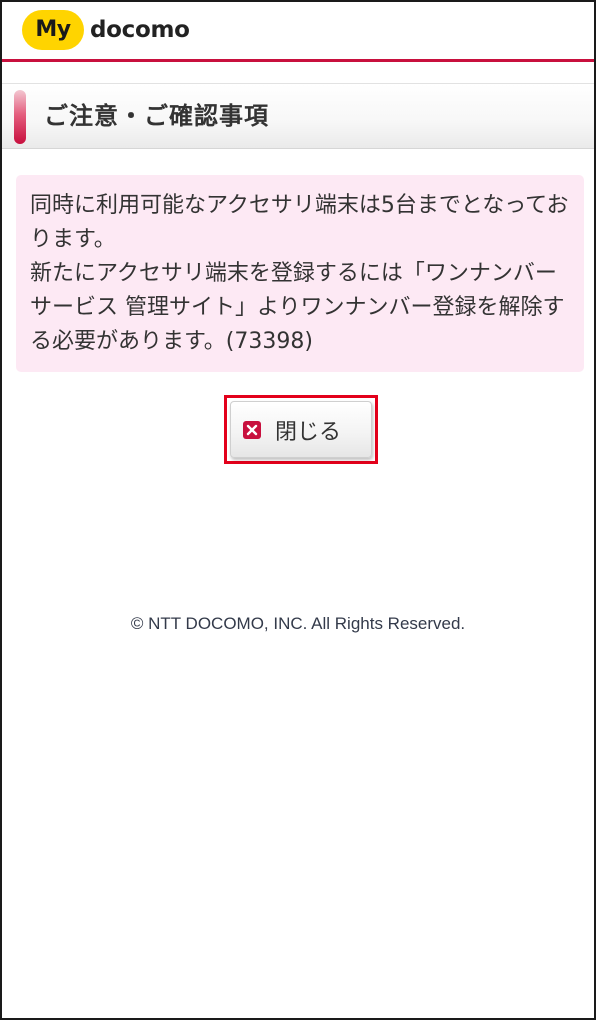 Image resolution: width=596 pixels, height=1020 pixels. I want to click on notice-text-limit: 同時に利用可能なアクセサリ端末は5台までとなっております。, so click(299, 222).